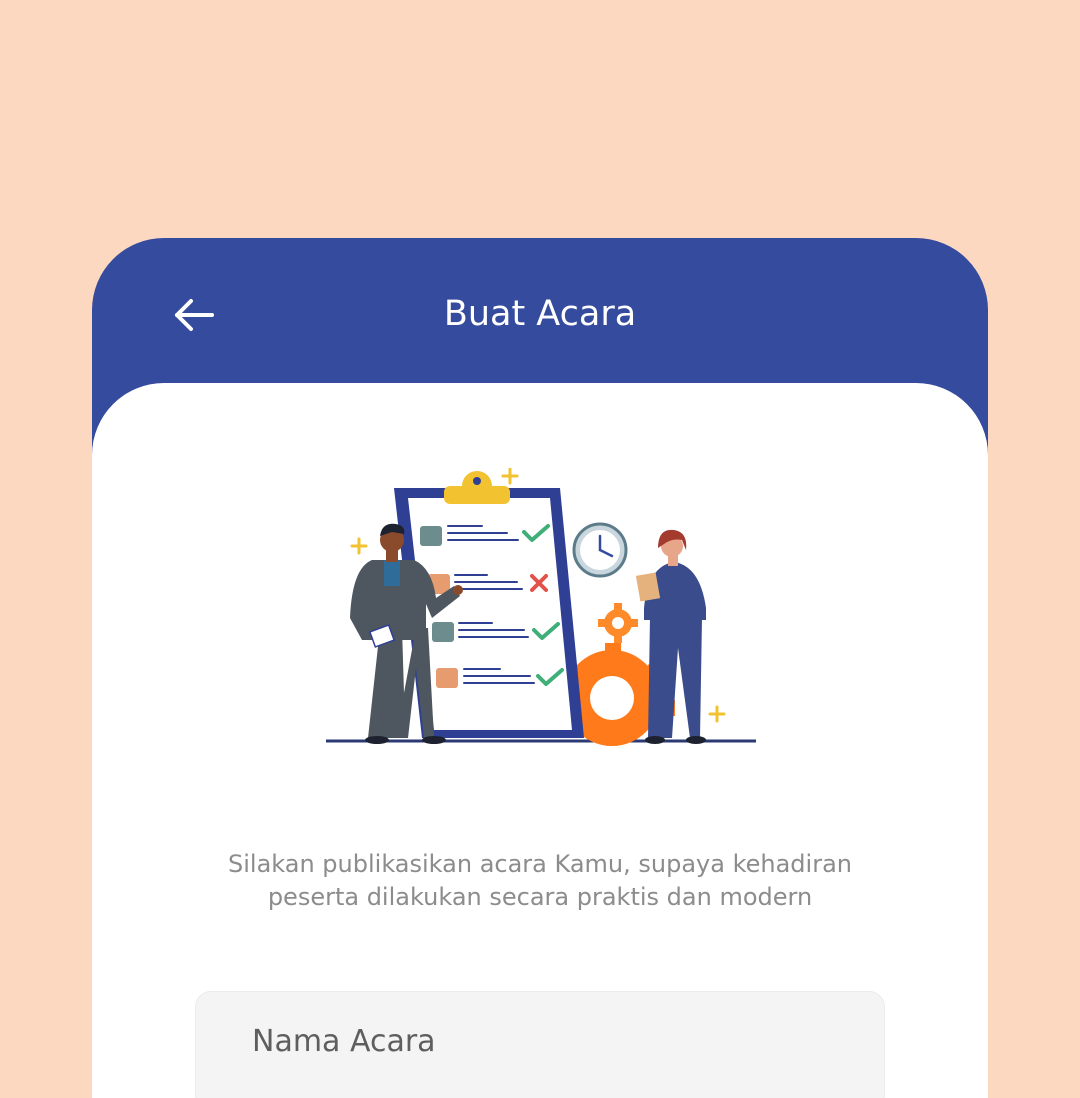 This screenshot has width=1080, height=1098. What do you see at coordinates (600, 550) in the screenshot?
I see `clock-icon` at bounding box center [600, 550].